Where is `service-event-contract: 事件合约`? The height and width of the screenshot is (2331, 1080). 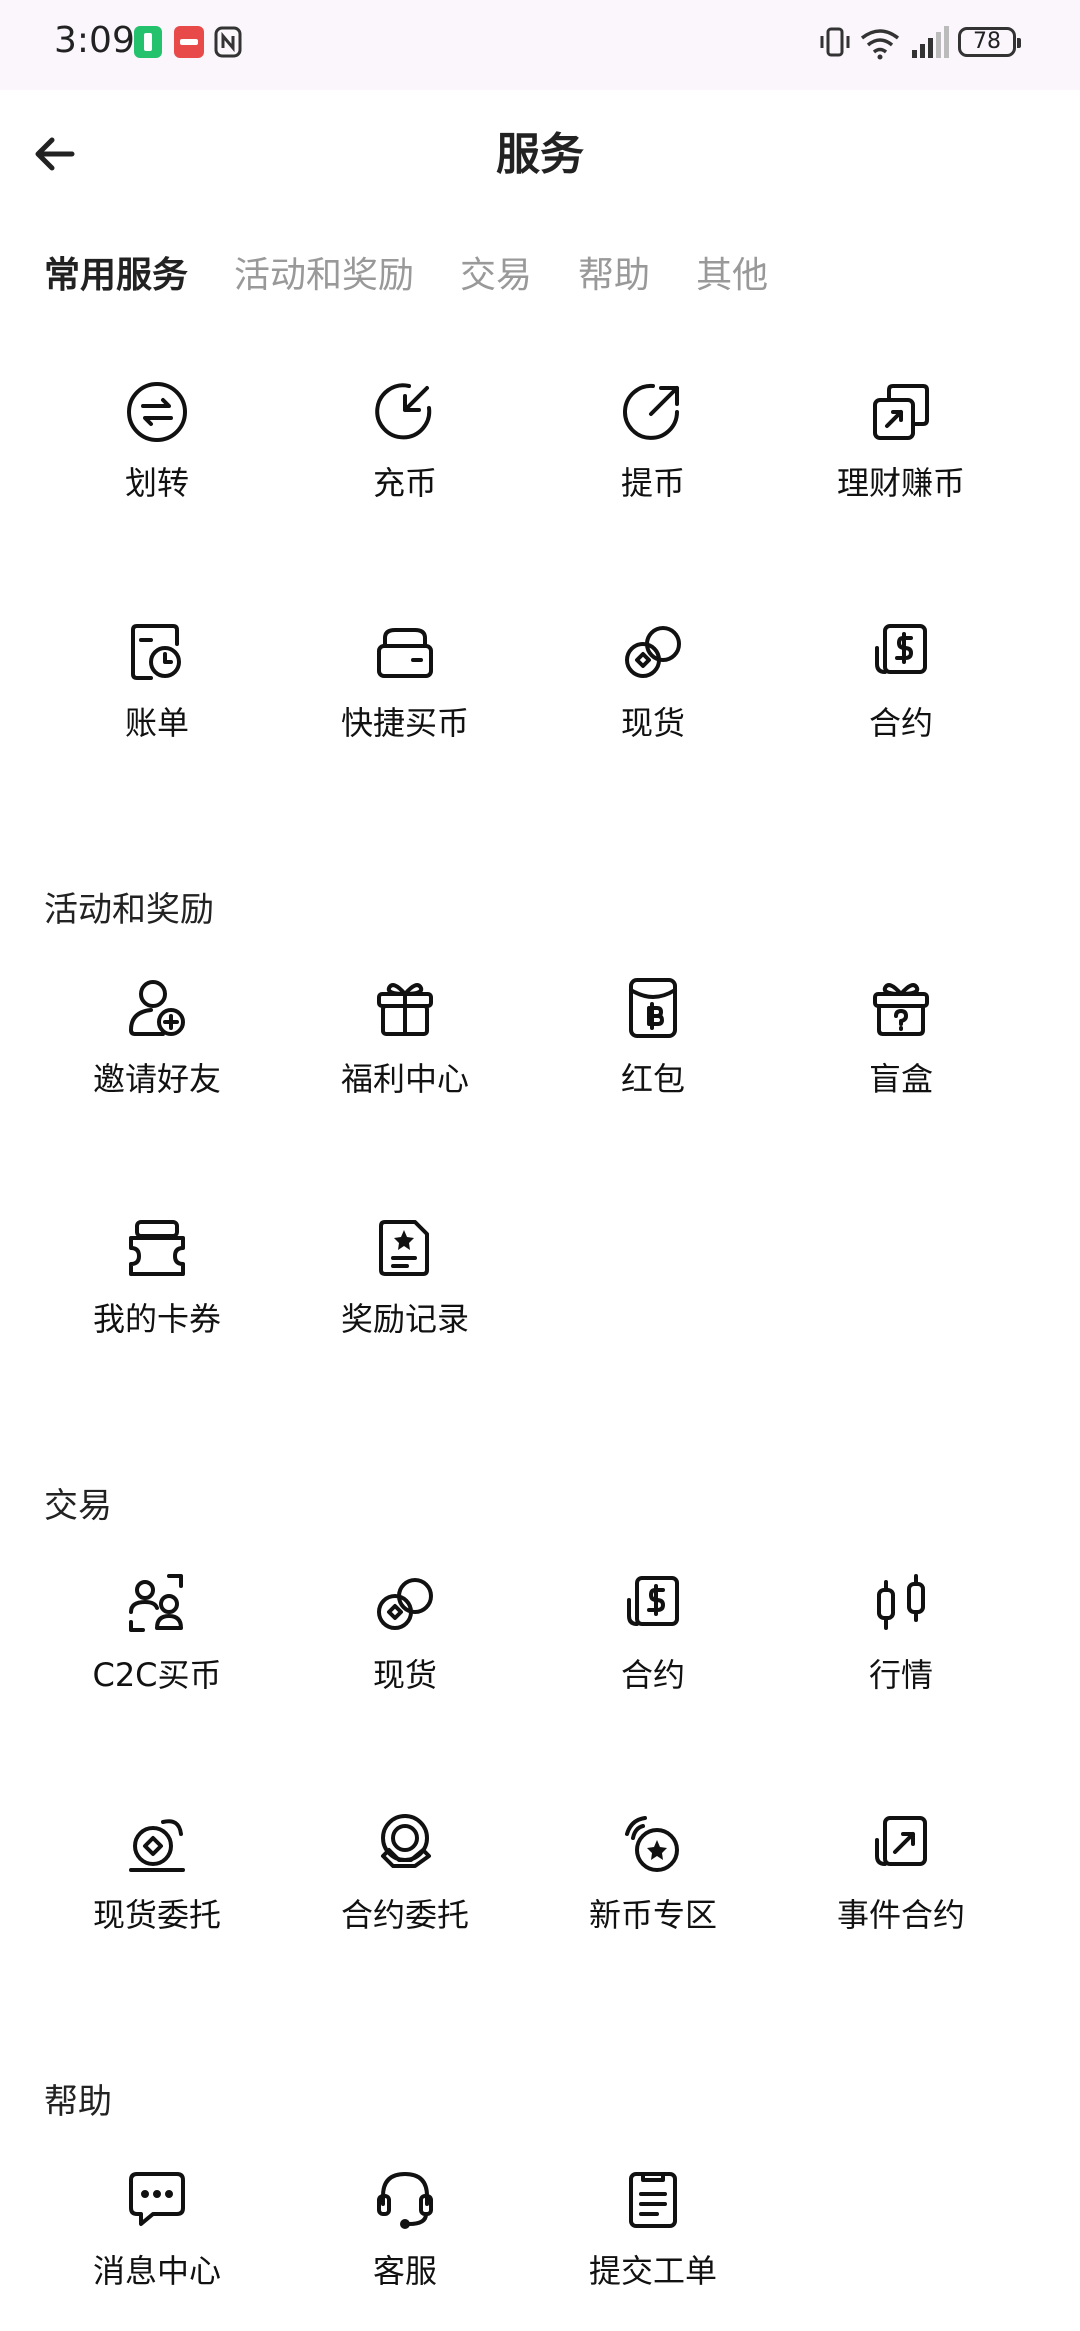
service-event-contract: 事件合约 is located at coordinates (901, 1873).